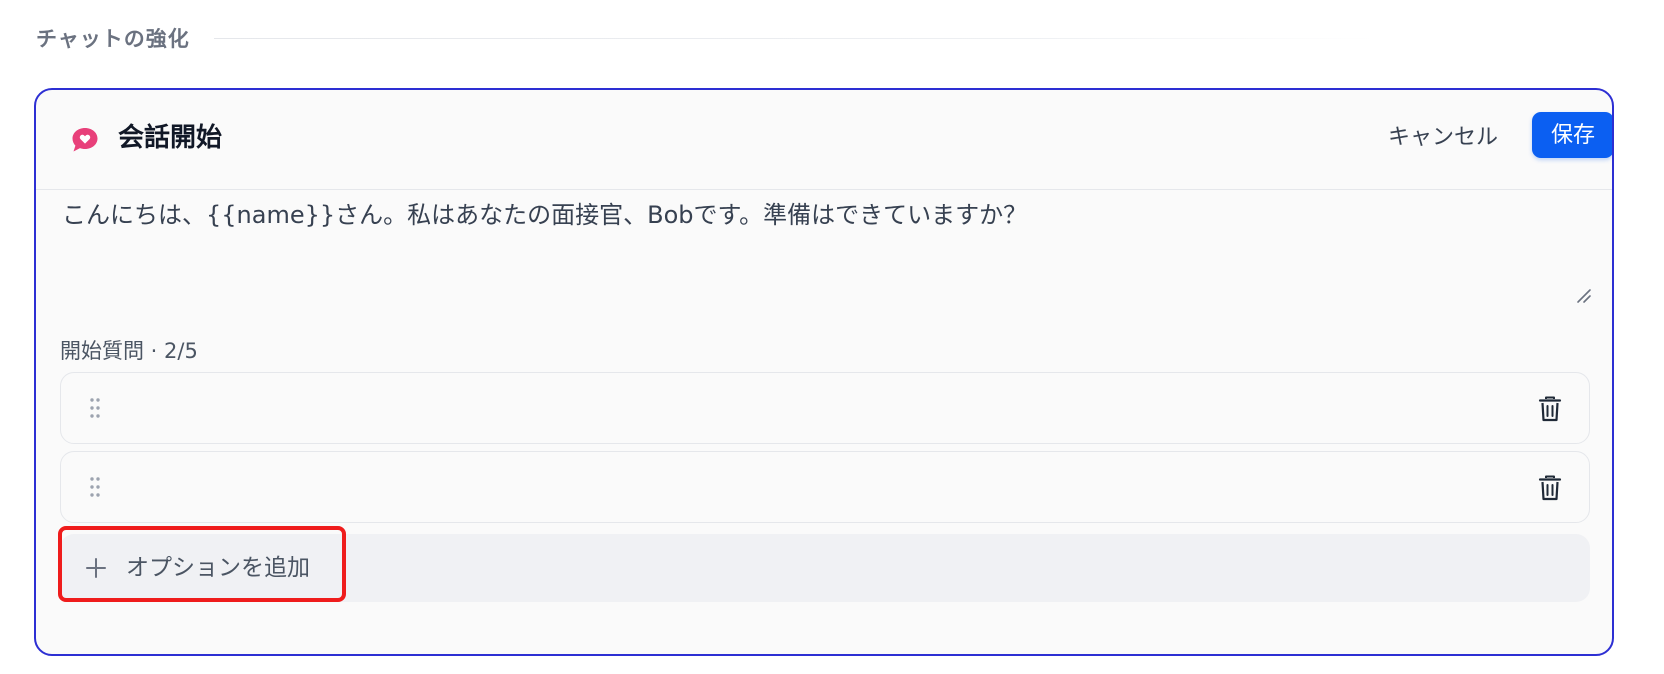 This screenshot has height=674, width=1664. What do you see at coordinates (1443, 138) in the screenshot?
I see `cancel-button: キャンセル` at bounding box center [1443, 138].